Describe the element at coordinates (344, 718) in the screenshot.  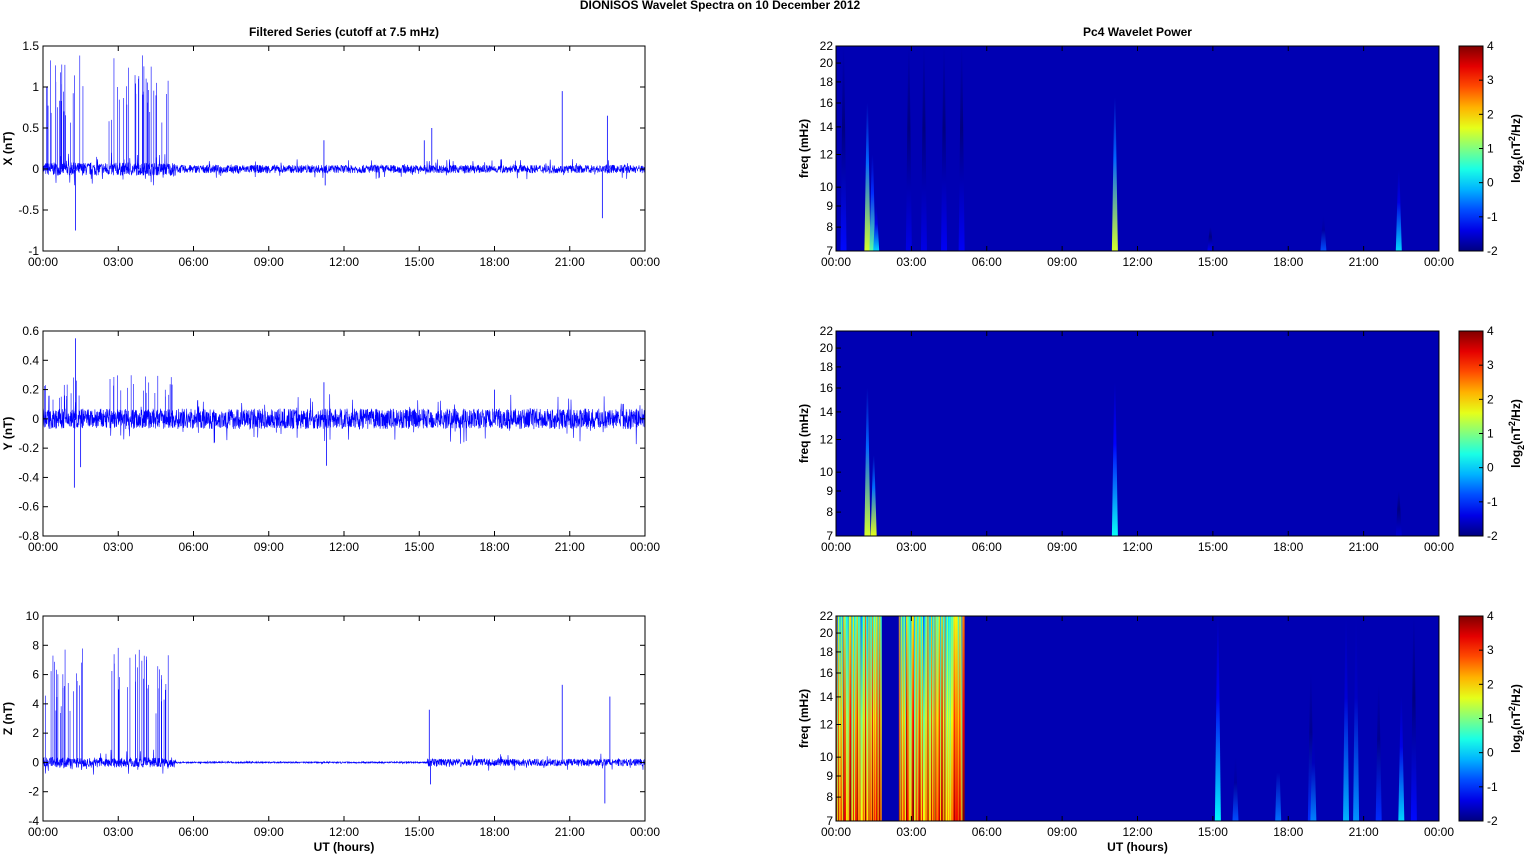
I see `plot-area` at that location.